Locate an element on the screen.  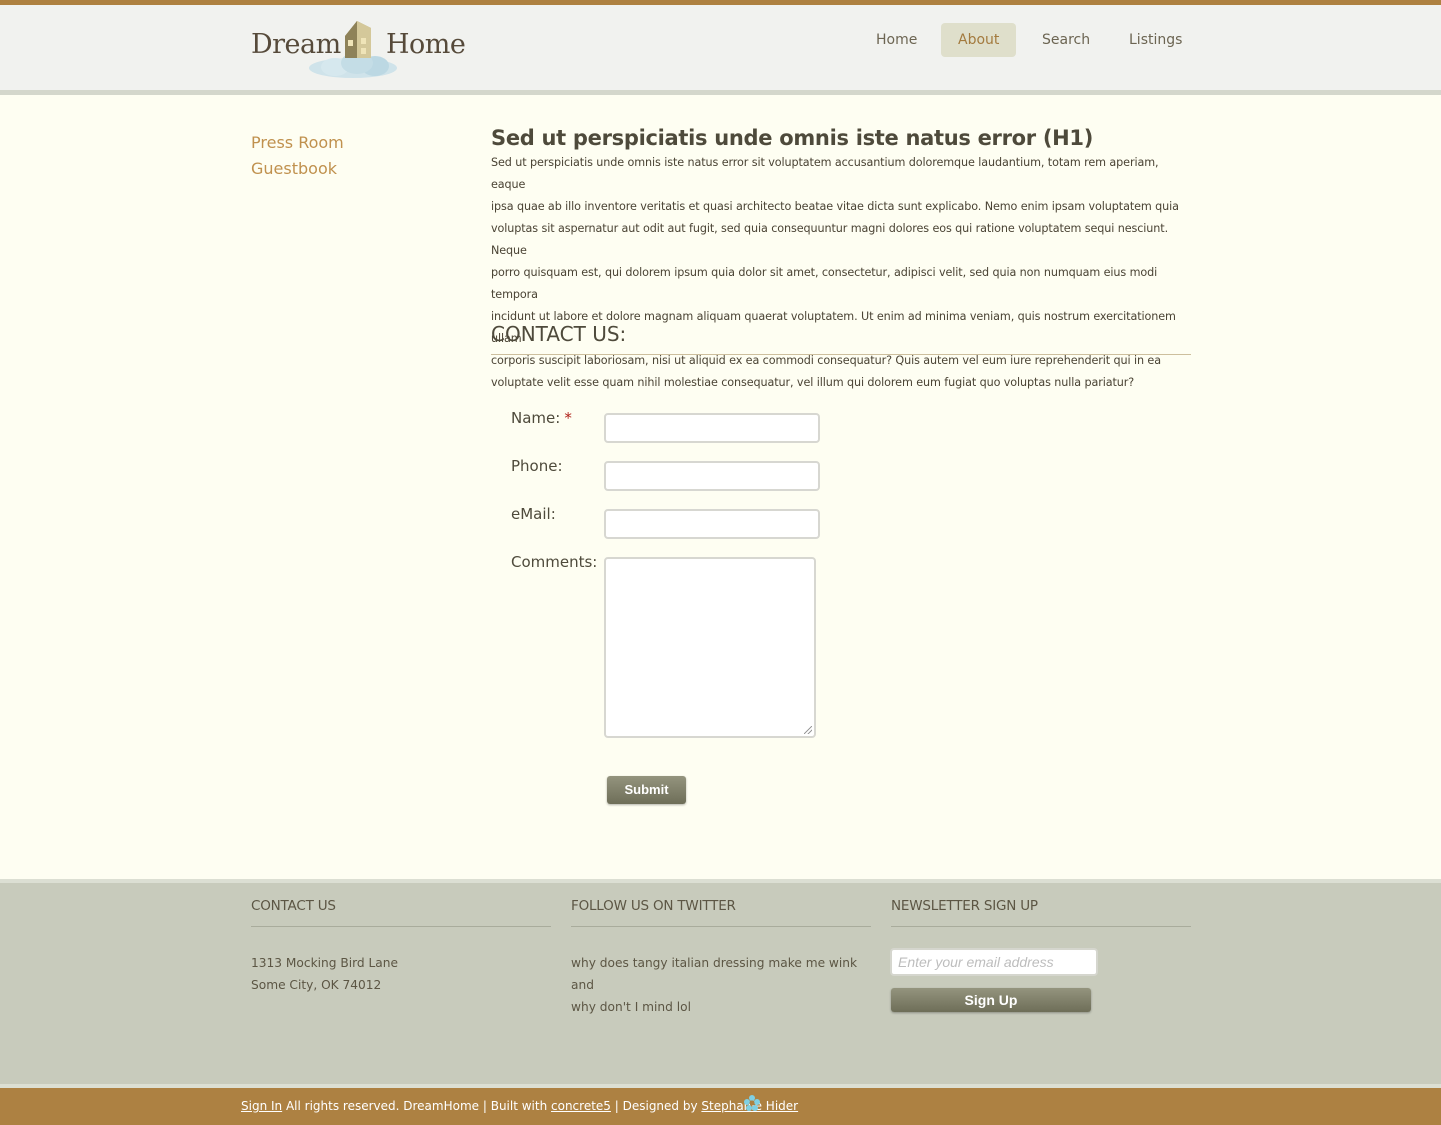
name-label-text: Name: is located at coordinates (536, 418).